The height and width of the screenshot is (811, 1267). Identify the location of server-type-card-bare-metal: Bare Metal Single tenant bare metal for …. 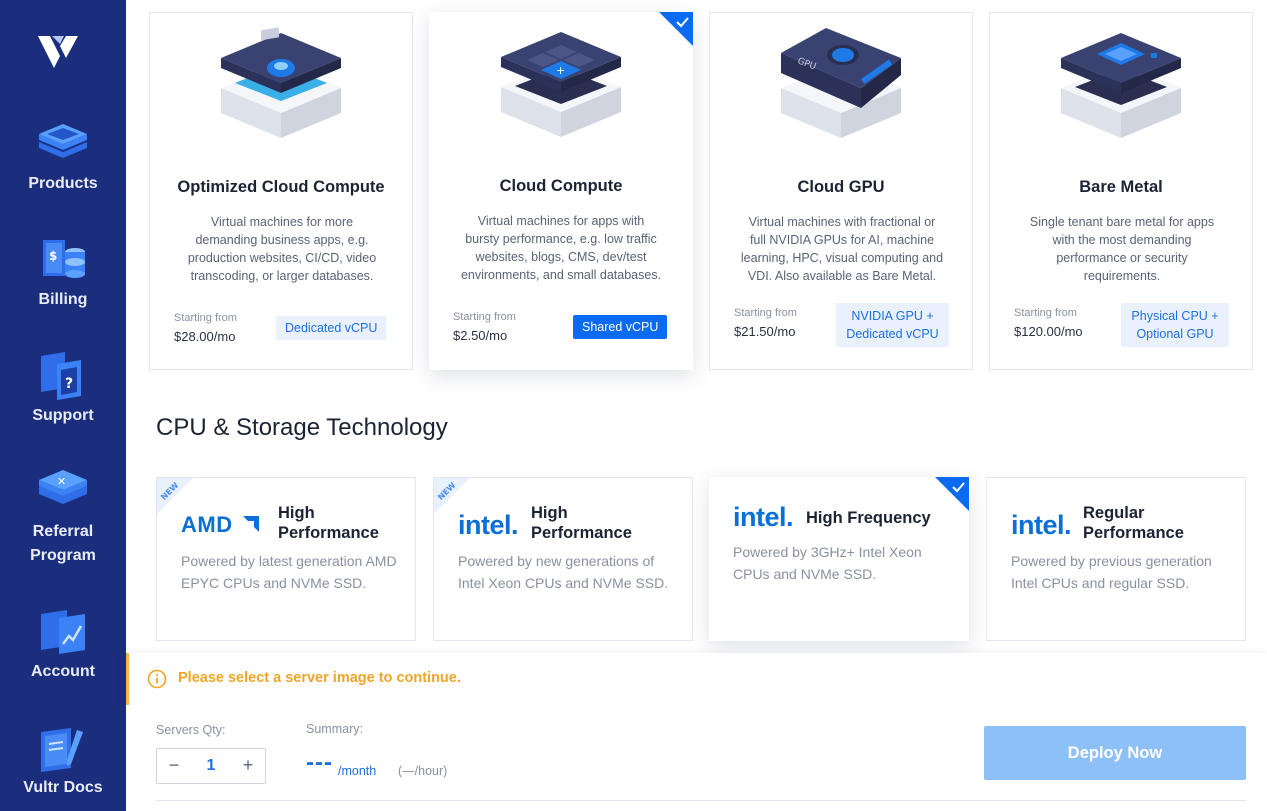
(1121, 191).